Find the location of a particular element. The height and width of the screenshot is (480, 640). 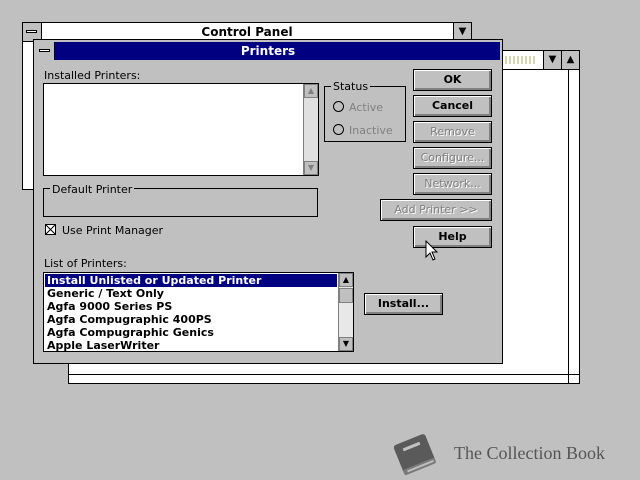

radio-active-label: Active is located at coordinates (366, 107).